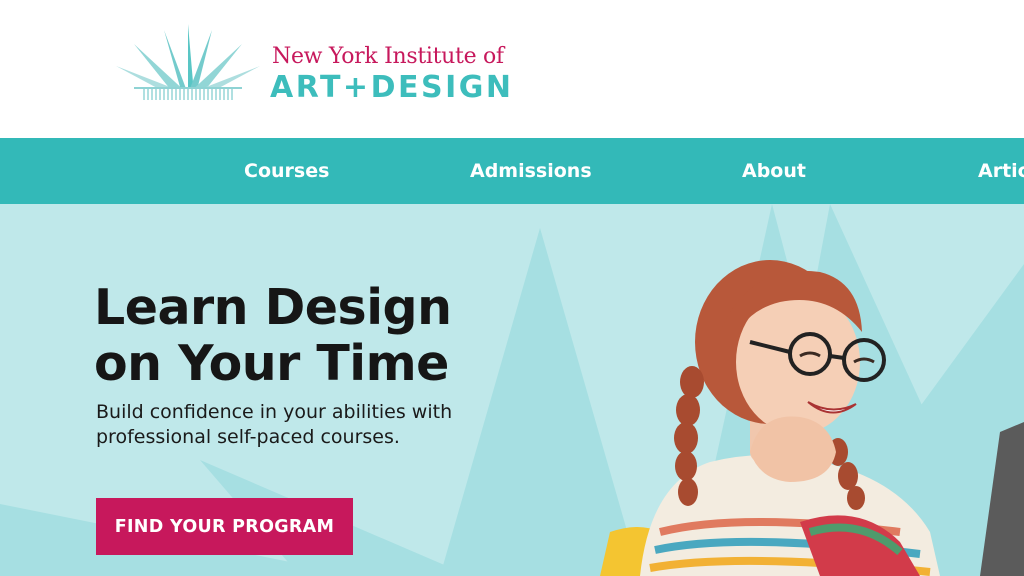 Image resolution: width=1024 pixels, height=576 pixels. What do you see at coordinates (531, 171) in the screenshot?
I see `nav-item-admissions: Admissions` at bounding box center [531, 171].